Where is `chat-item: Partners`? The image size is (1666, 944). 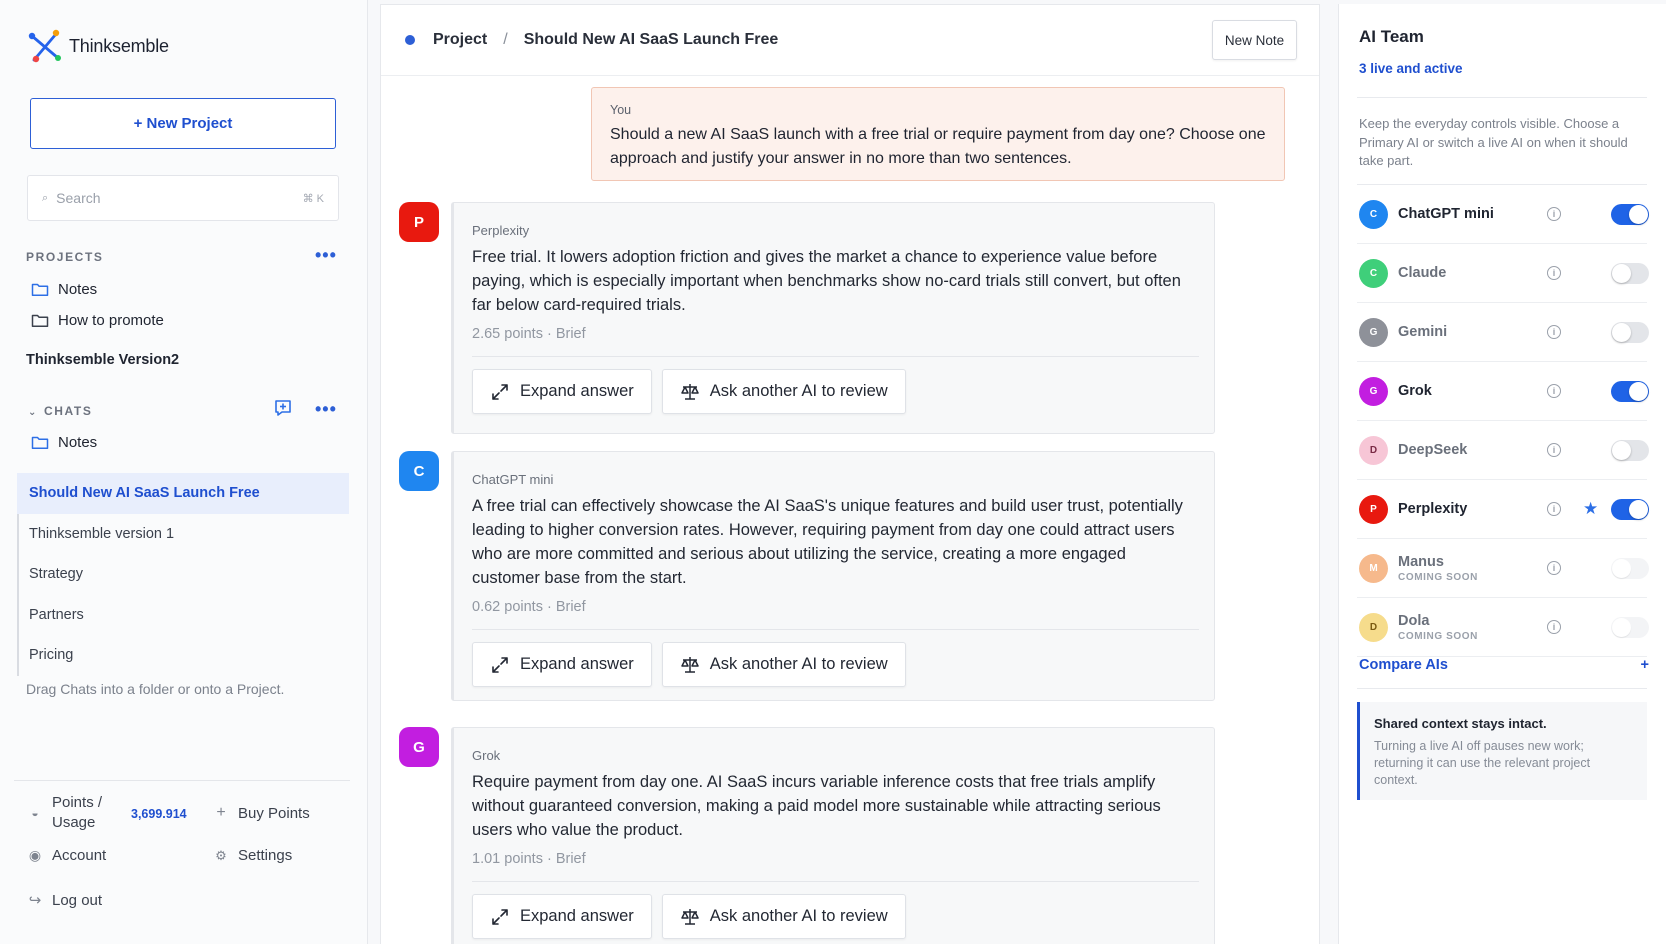 chat-item: Partners is located at coordinates (183, 614).